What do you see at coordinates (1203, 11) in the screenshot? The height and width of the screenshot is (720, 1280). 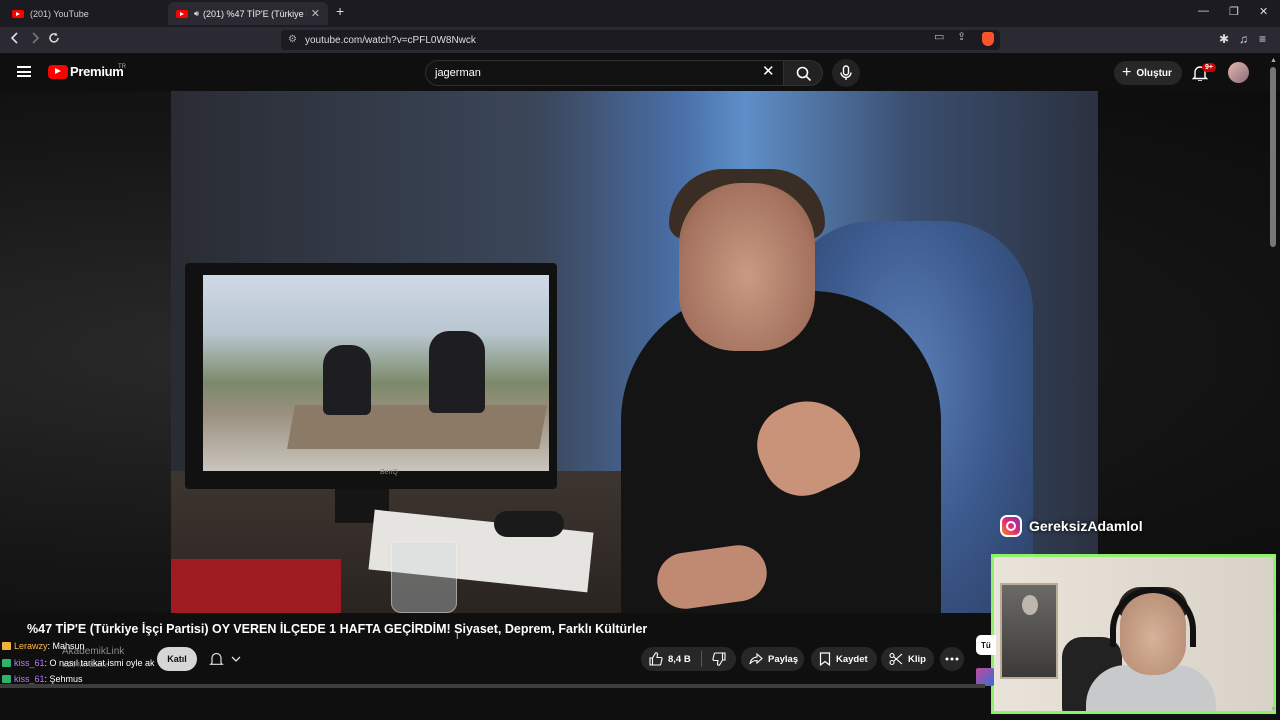 I see `minimize-button: —` at bounding box center [1203, 11].